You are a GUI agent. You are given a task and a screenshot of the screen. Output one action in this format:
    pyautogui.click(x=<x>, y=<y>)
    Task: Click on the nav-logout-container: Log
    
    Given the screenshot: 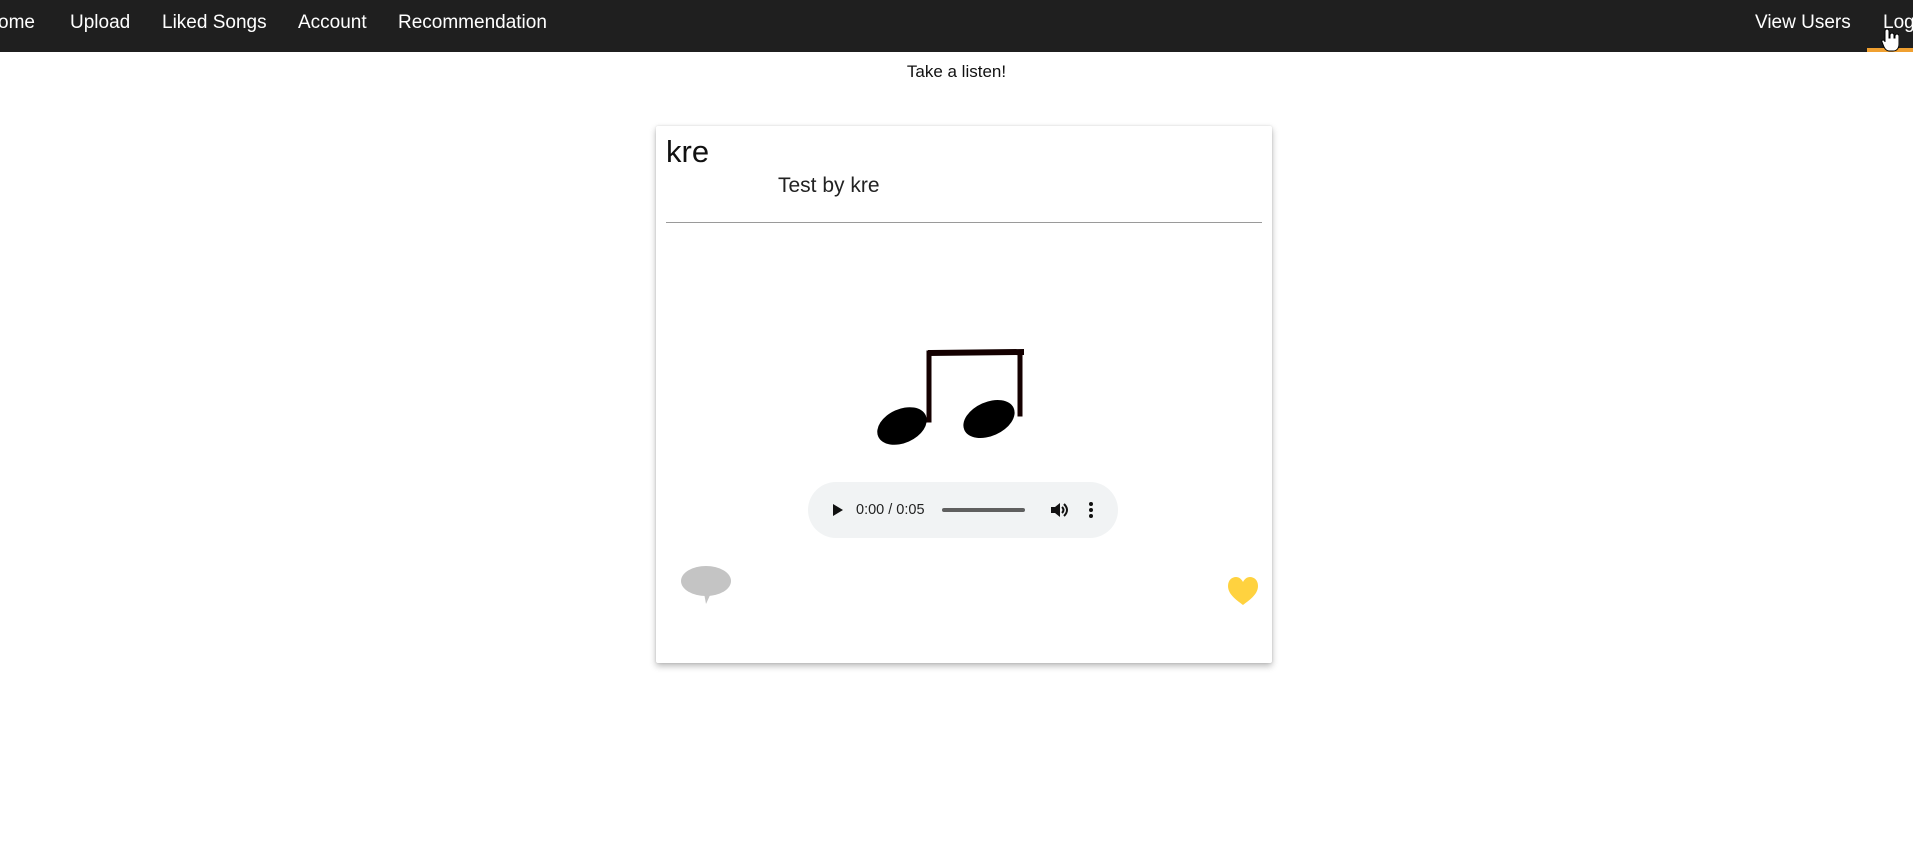 What is the action you would take?
    pyautogui.click(x=1890, y=26)
    